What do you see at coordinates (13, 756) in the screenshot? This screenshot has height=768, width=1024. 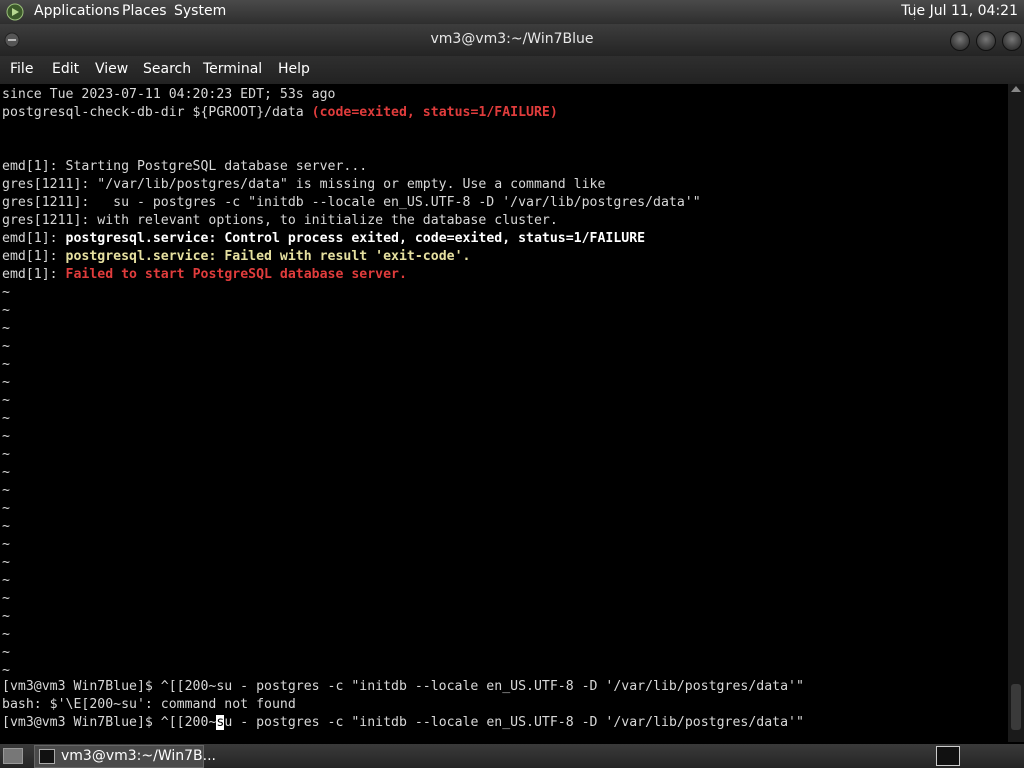 I see `show-desktop-icon` at bounding box center [13, 756].